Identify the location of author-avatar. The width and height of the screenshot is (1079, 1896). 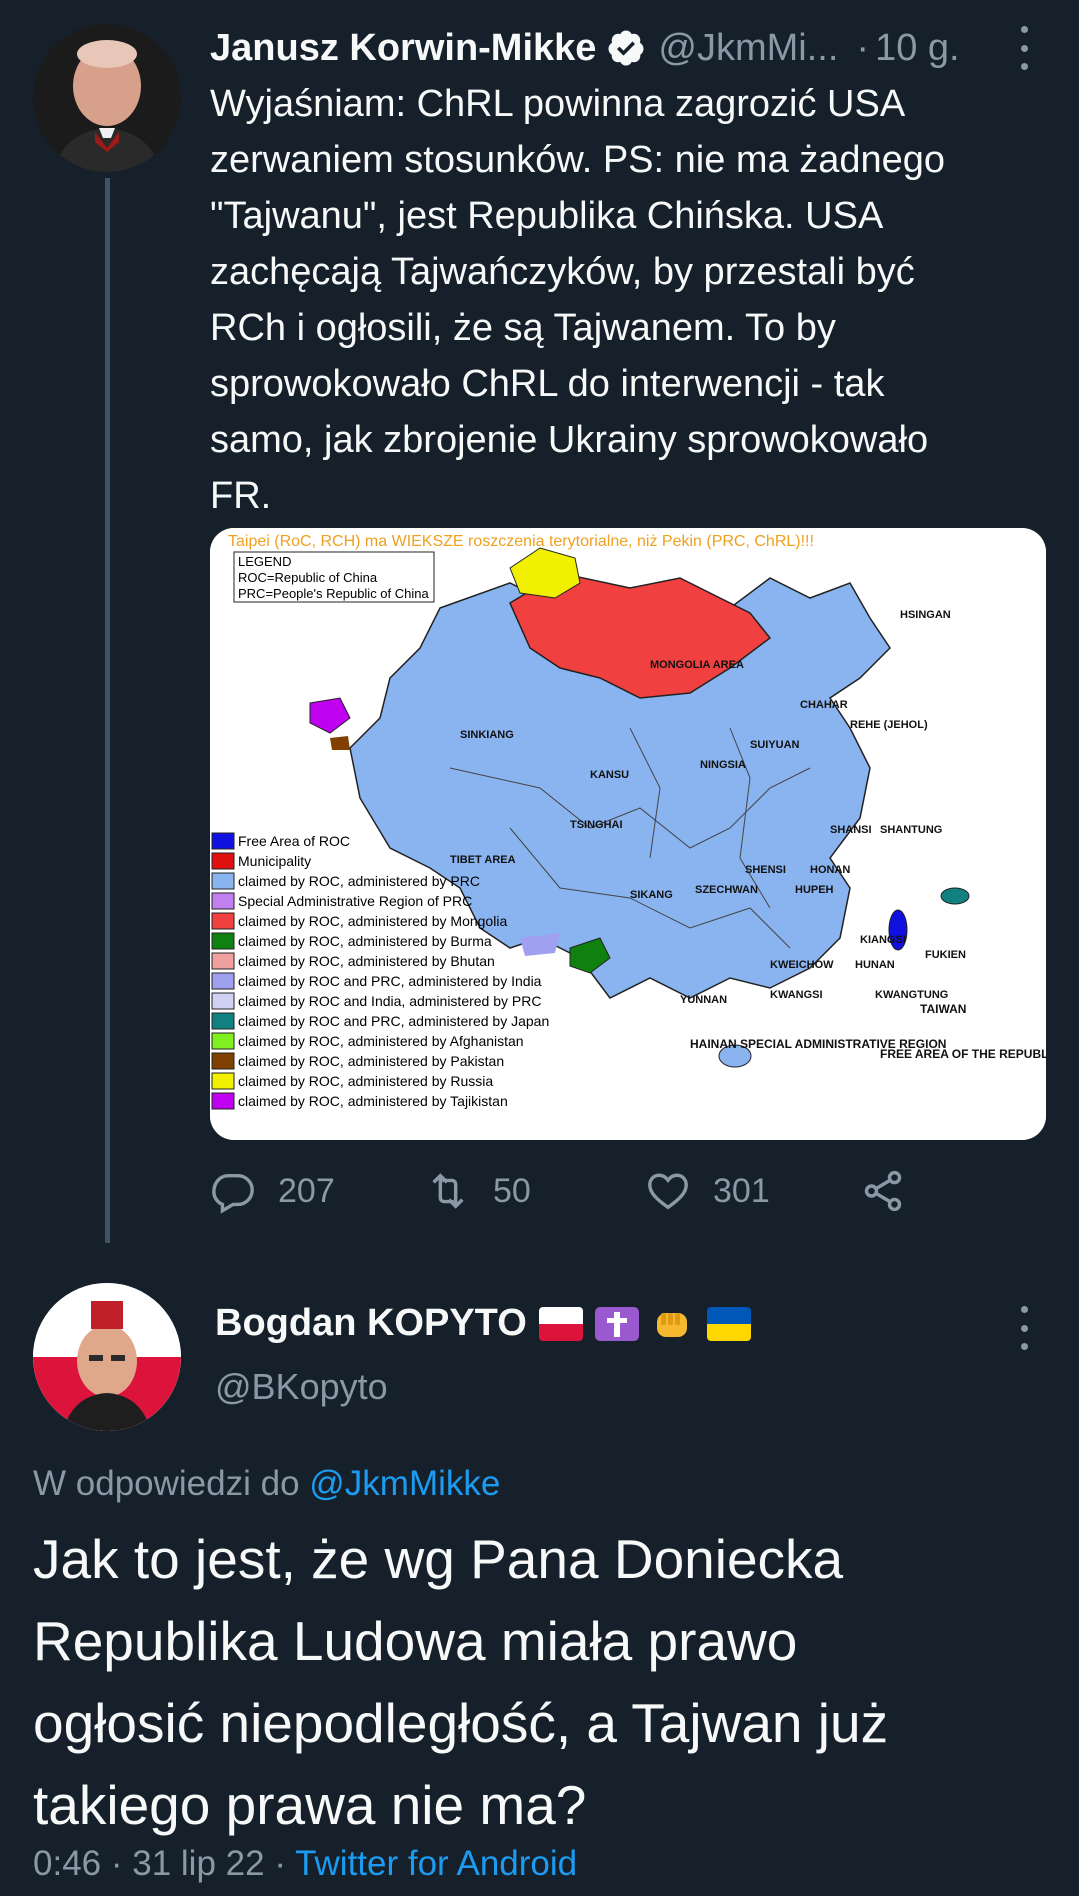
(107, 98).